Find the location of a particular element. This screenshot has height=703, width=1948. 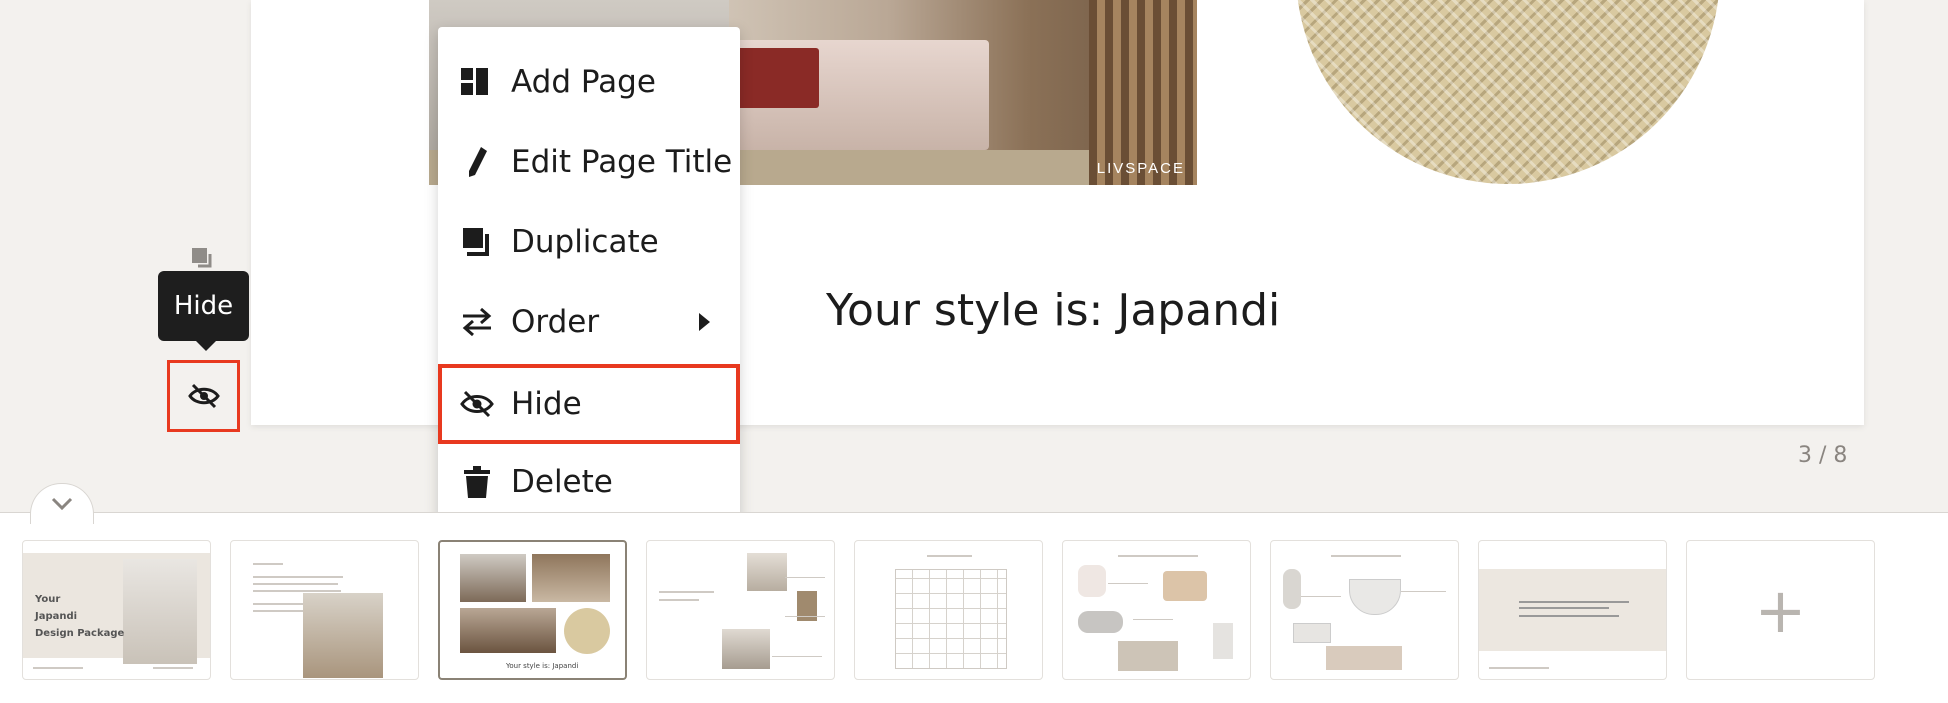

add-page-thumbnail: + is located at coordinates (1780, 610).